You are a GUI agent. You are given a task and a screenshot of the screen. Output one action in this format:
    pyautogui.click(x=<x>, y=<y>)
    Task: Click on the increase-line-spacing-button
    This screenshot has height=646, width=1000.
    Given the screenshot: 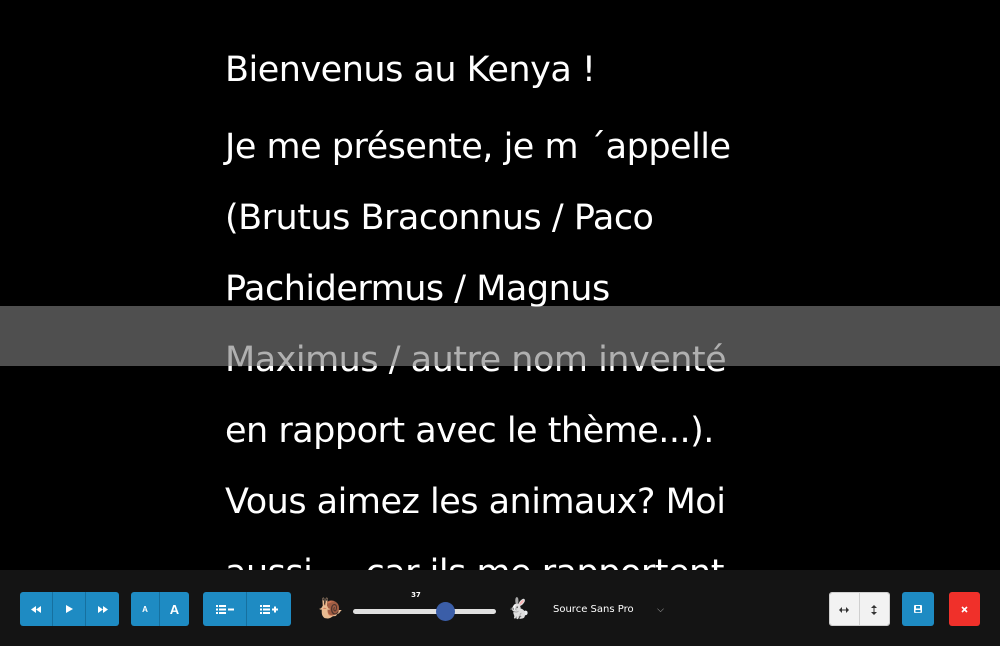 What is the action you would take?
    pyautogui.click(x=269, y=609)
    